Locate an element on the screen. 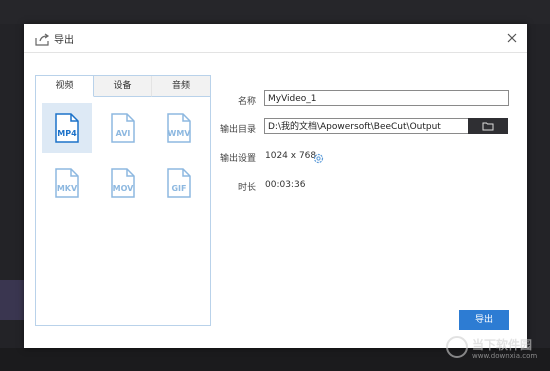  watermark-logo-icon is located at coordinates (457, 347).